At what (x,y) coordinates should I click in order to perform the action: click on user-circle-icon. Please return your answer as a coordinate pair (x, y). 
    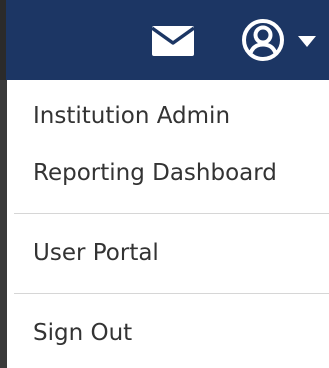
    Looking at the image, I should click on (263, 40).